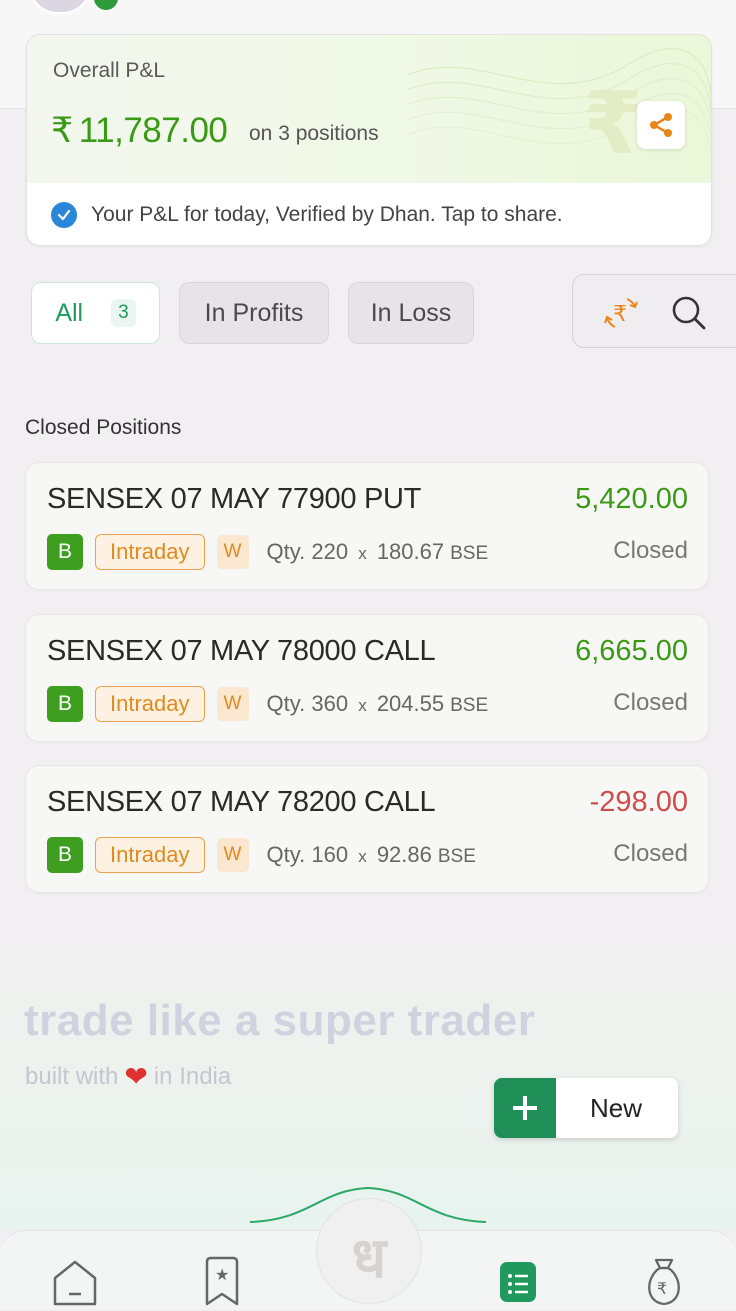  I want to click on toolbar-actions: ₹, so click(654, 311).